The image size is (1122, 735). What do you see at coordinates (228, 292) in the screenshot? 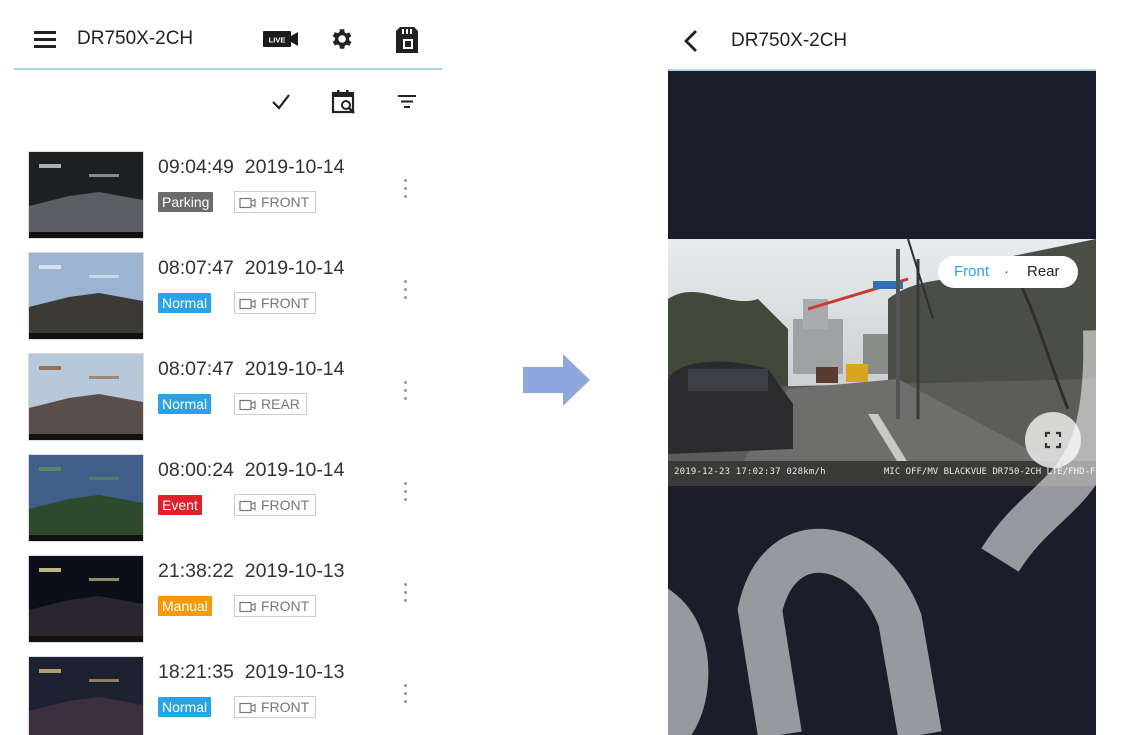
I see `recording-row: 08:07:47 2019-10-14 Normal FRONT` at bounding box center [228, 292].